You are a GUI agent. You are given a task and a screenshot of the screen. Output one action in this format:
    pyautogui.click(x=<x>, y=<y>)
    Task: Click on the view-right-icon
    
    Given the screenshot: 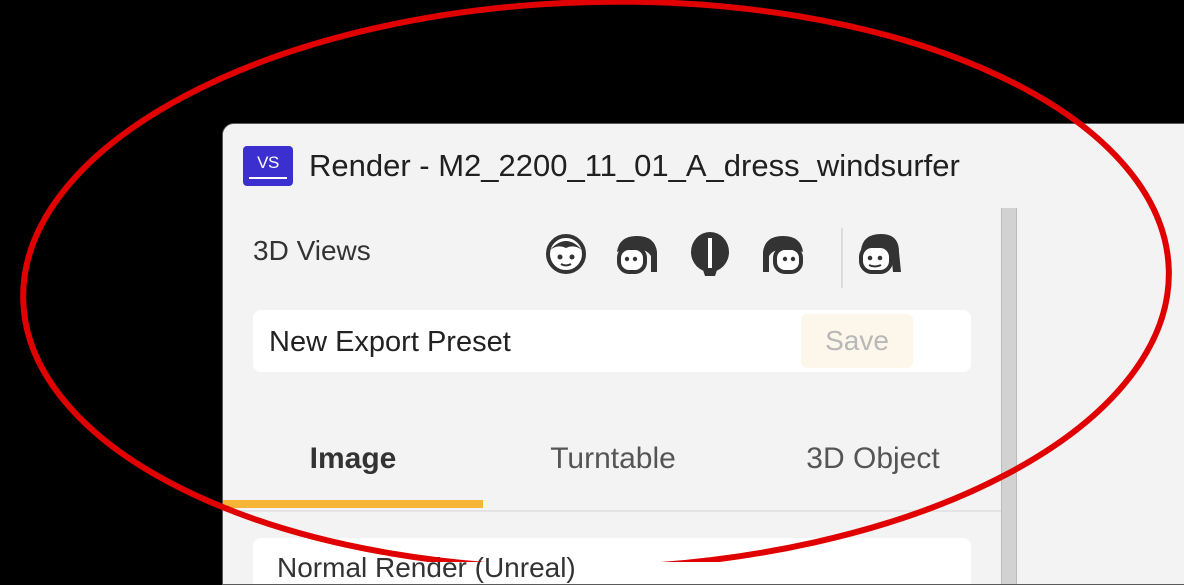 What is the action you would take?
    pyautogui.click(x=782, y=253)
    